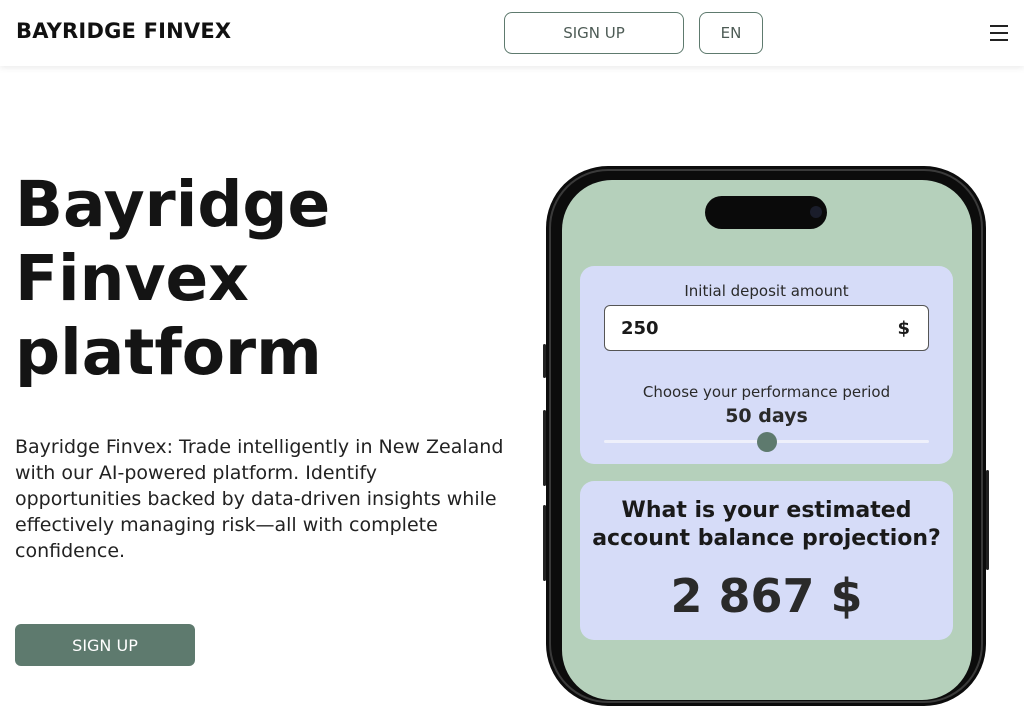 The image size is (1024, 706). I want to click on header-signup-button: SIGN UP, so click(594, 33).